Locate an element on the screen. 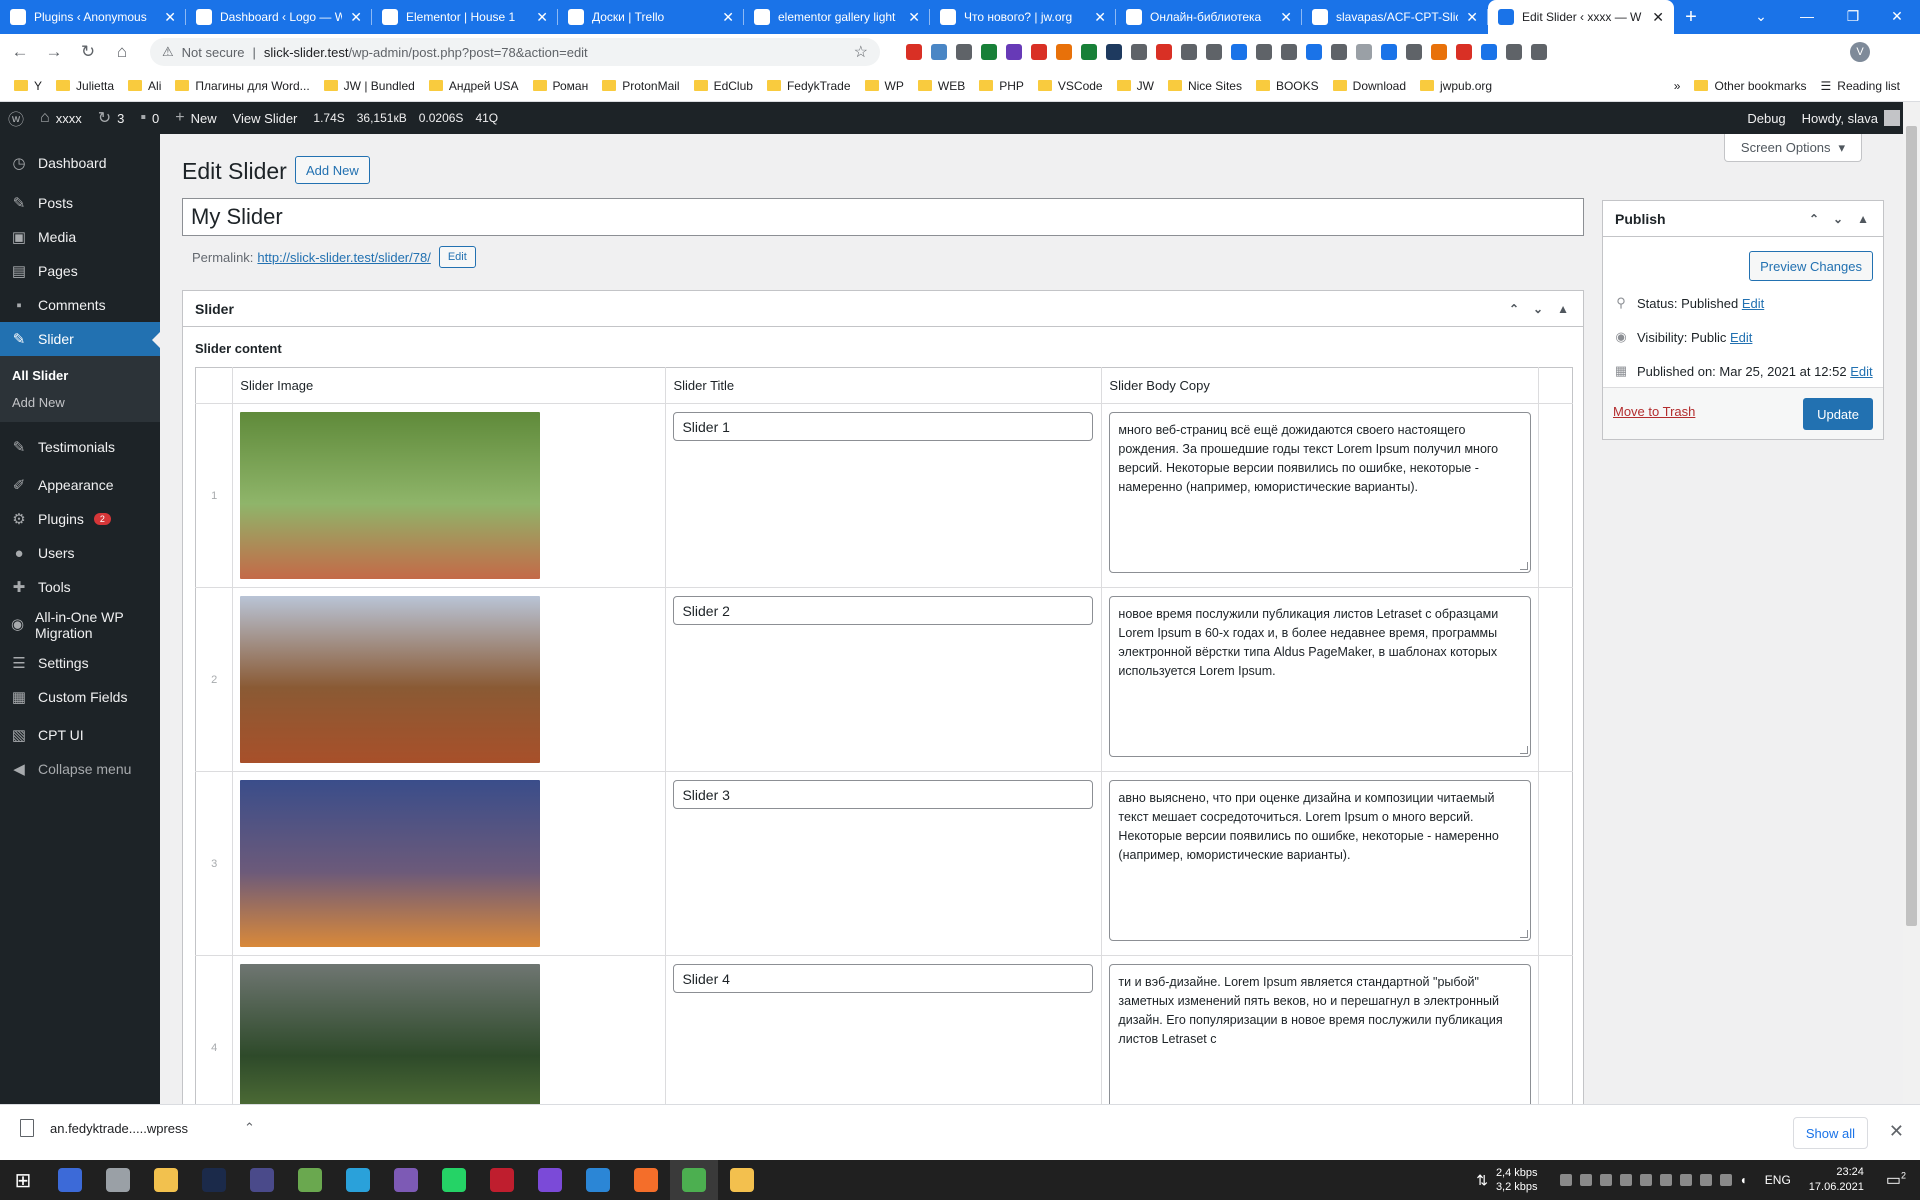  volume-icon: ◖ is located at coordinates (1743, 1180).